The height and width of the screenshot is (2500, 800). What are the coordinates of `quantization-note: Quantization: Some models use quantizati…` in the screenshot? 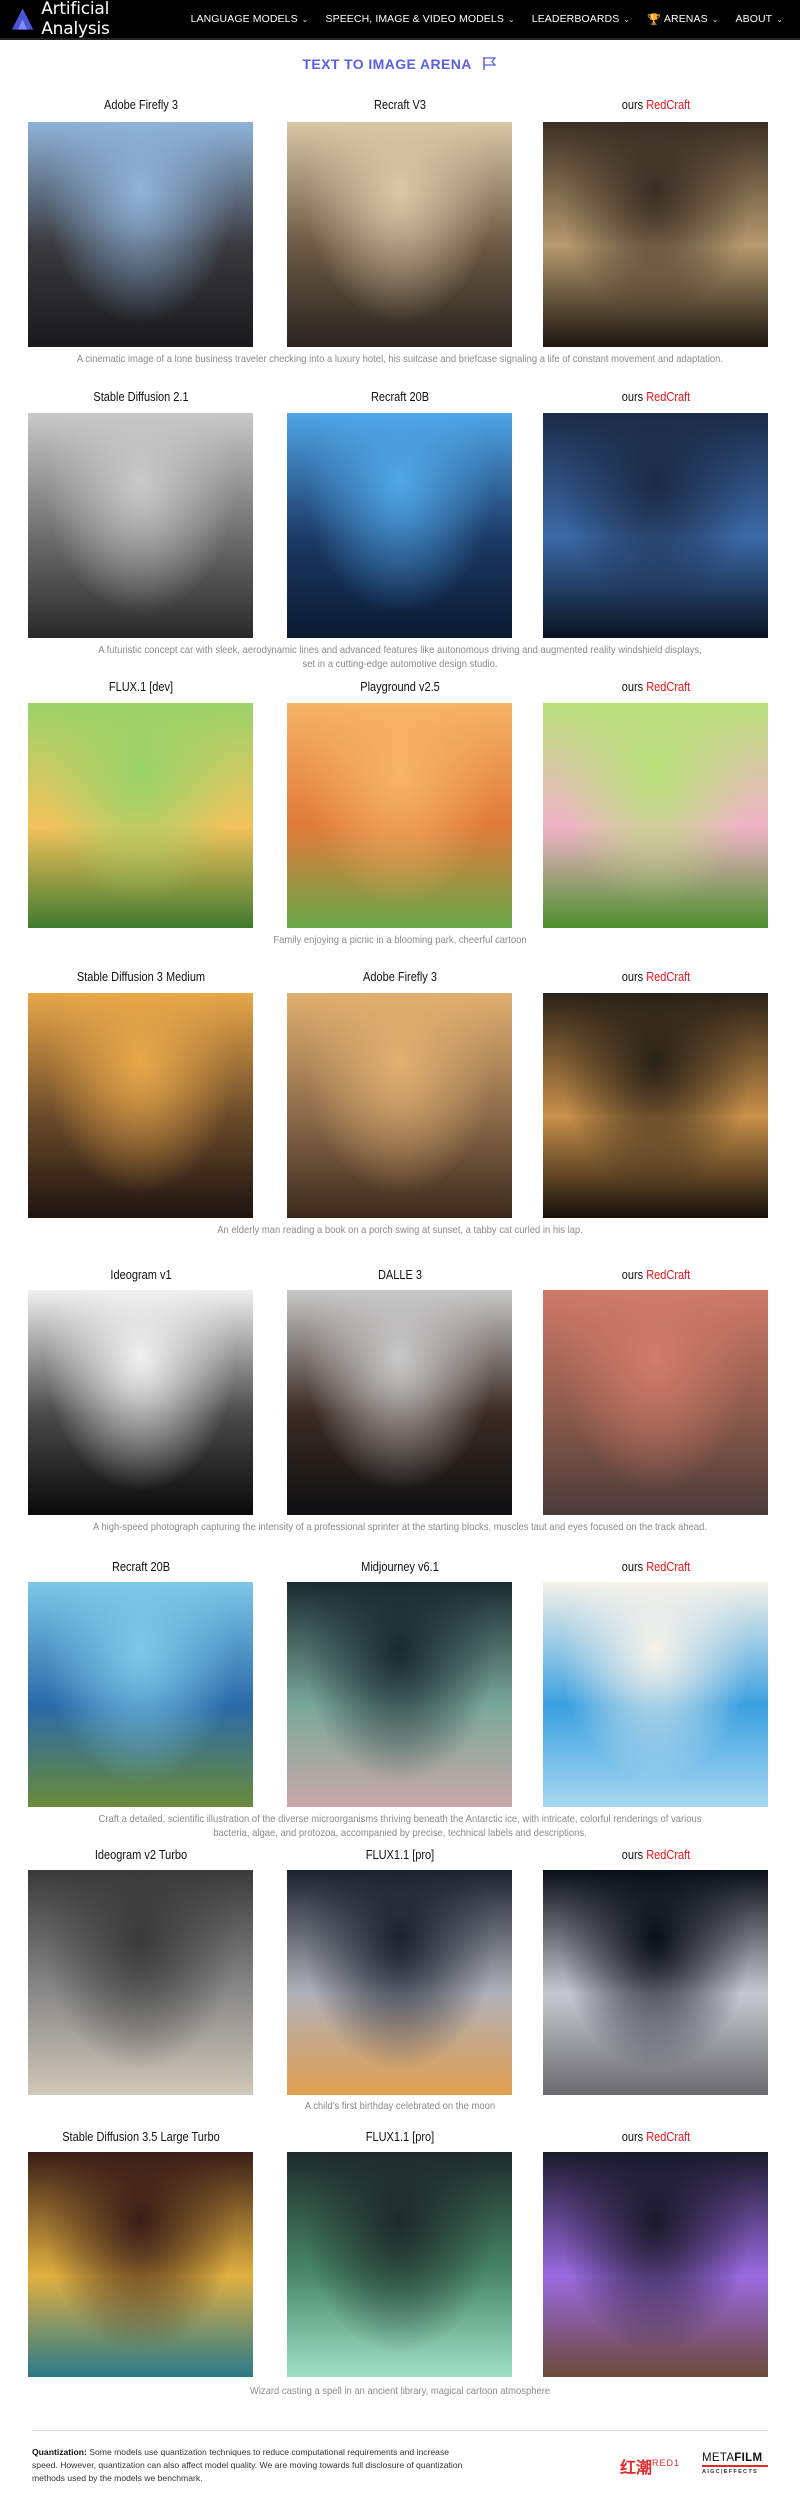 It's located at (252, 2465).